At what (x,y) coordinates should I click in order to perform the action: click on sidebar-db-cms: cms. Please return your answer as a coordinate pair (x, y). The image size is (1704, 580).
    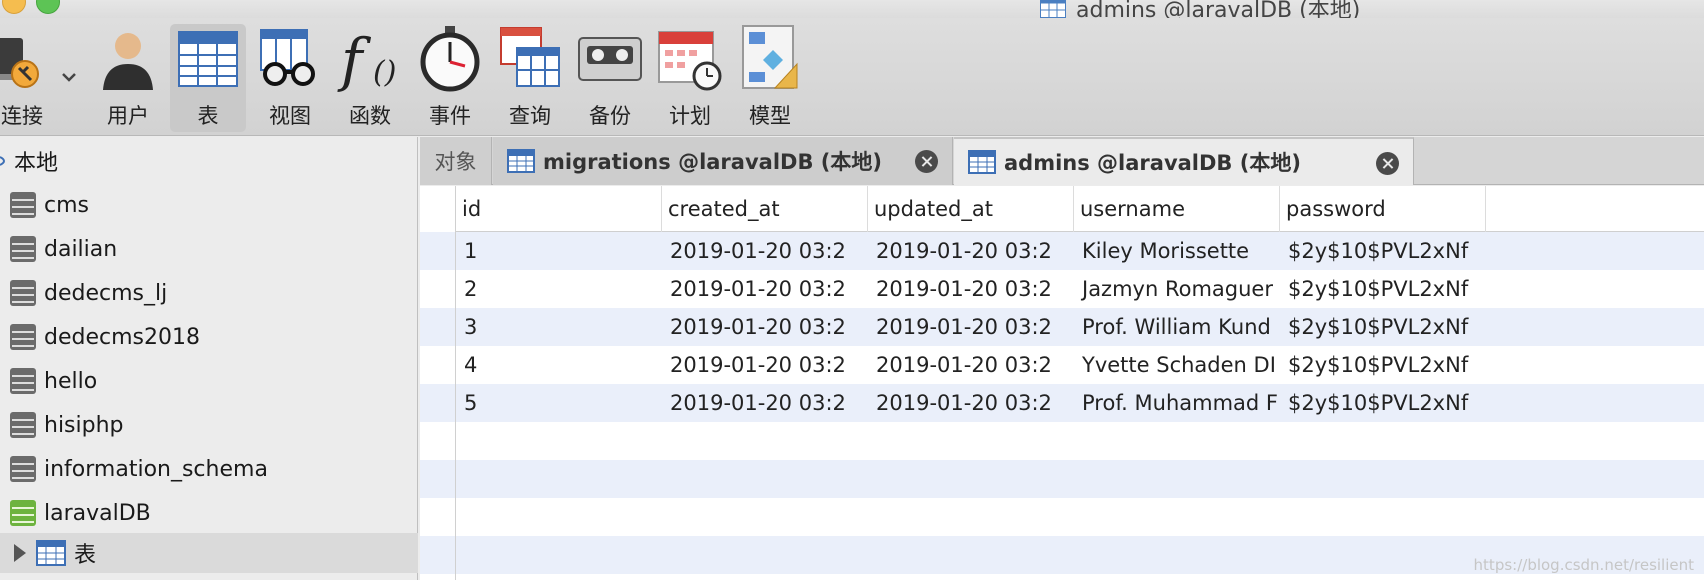
    Looking at the image, I should click on (209, 205).